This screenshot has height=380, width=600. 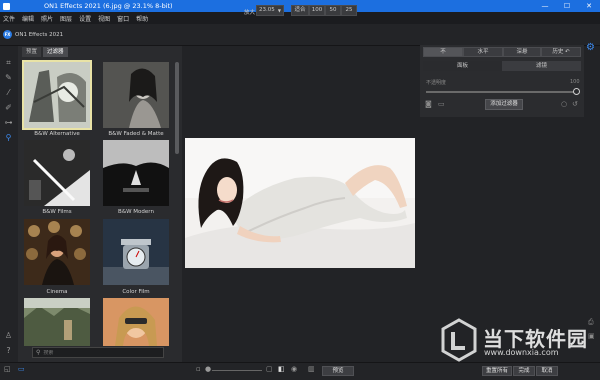 I want to click on zoom-50-button: 50, so click(x=333, y=10).